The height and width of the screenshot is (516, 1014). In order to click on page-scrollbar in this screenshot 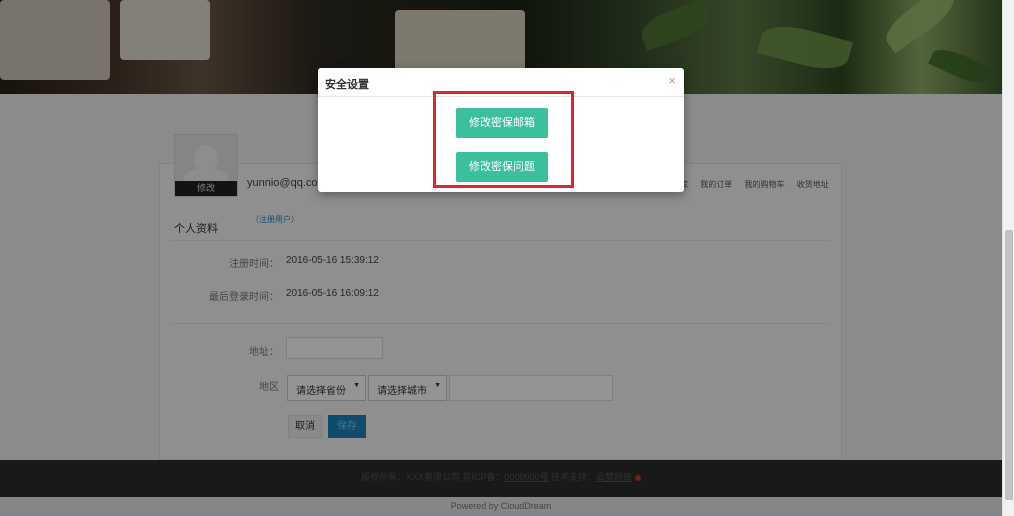, I will do `click(1008, 258)`.